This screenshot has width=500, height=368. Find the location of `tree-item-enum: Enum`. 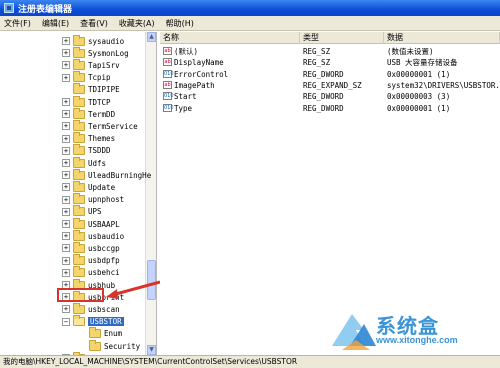

tree-item-enum: Enum is located at coordinates (117, 333).